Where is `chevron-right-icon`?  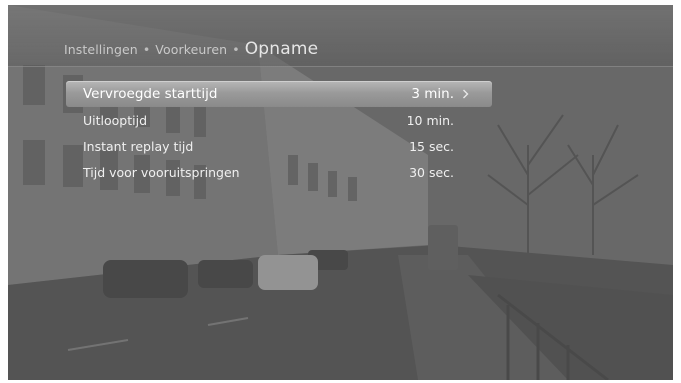
chevron-right-icon is located at coordinates (465, 94).